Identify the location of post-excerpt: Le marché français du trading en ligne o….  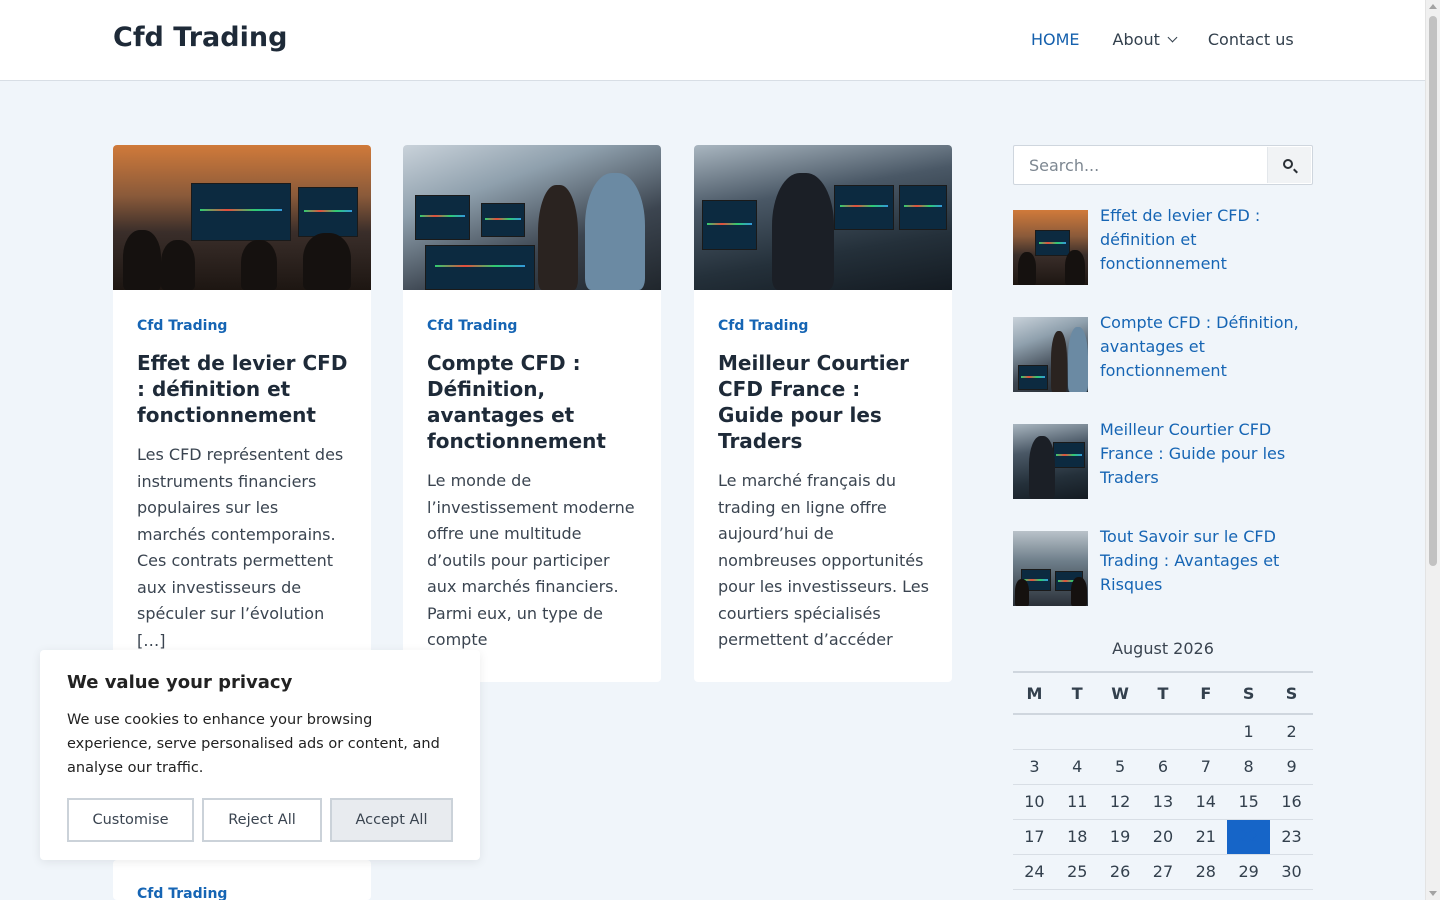
(823, 560).